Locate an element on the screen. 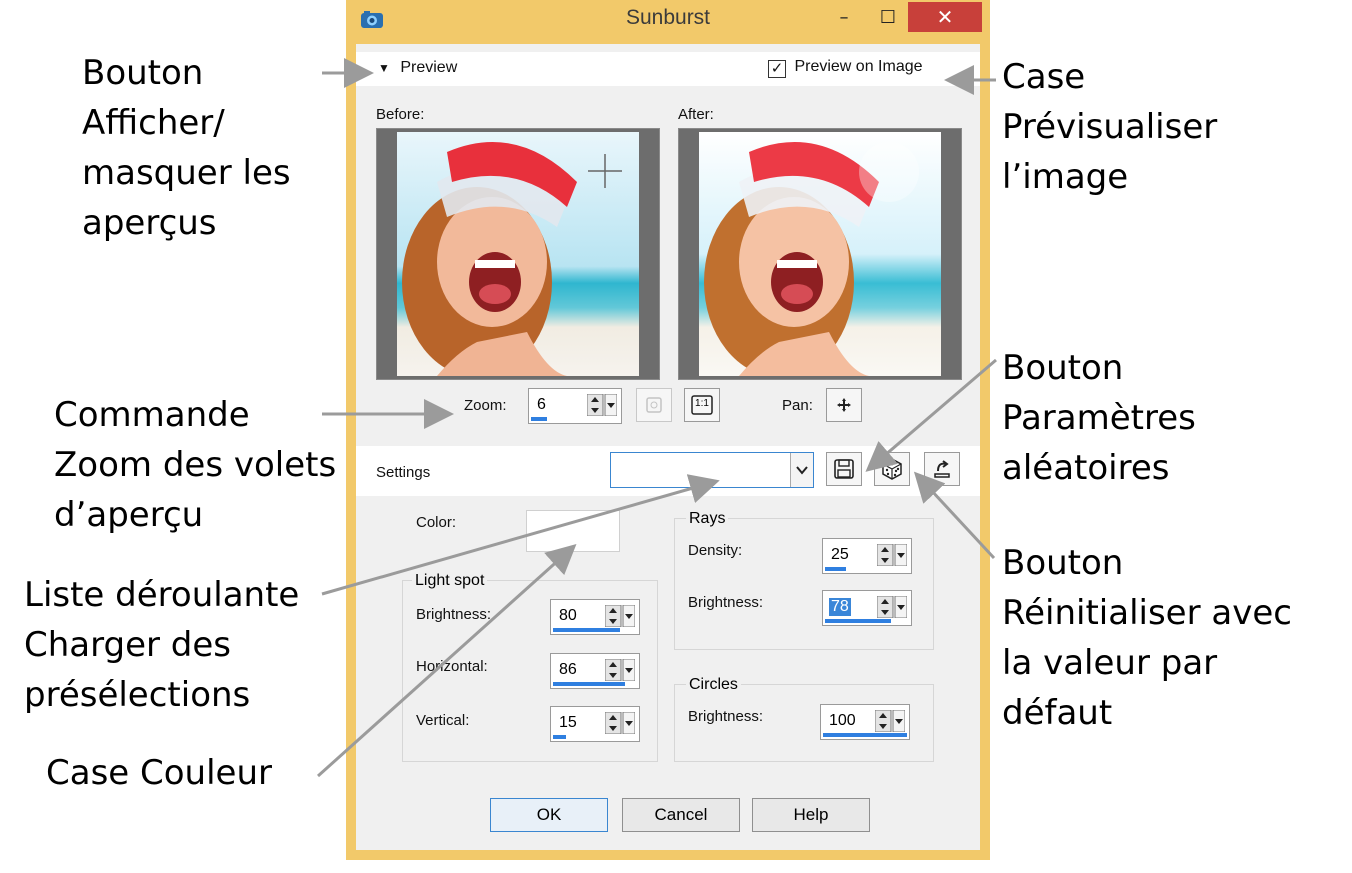 The height and width of the screenshot is (873, 1352). rays-brightness-value: 78 is located at coordinates (840, 607).